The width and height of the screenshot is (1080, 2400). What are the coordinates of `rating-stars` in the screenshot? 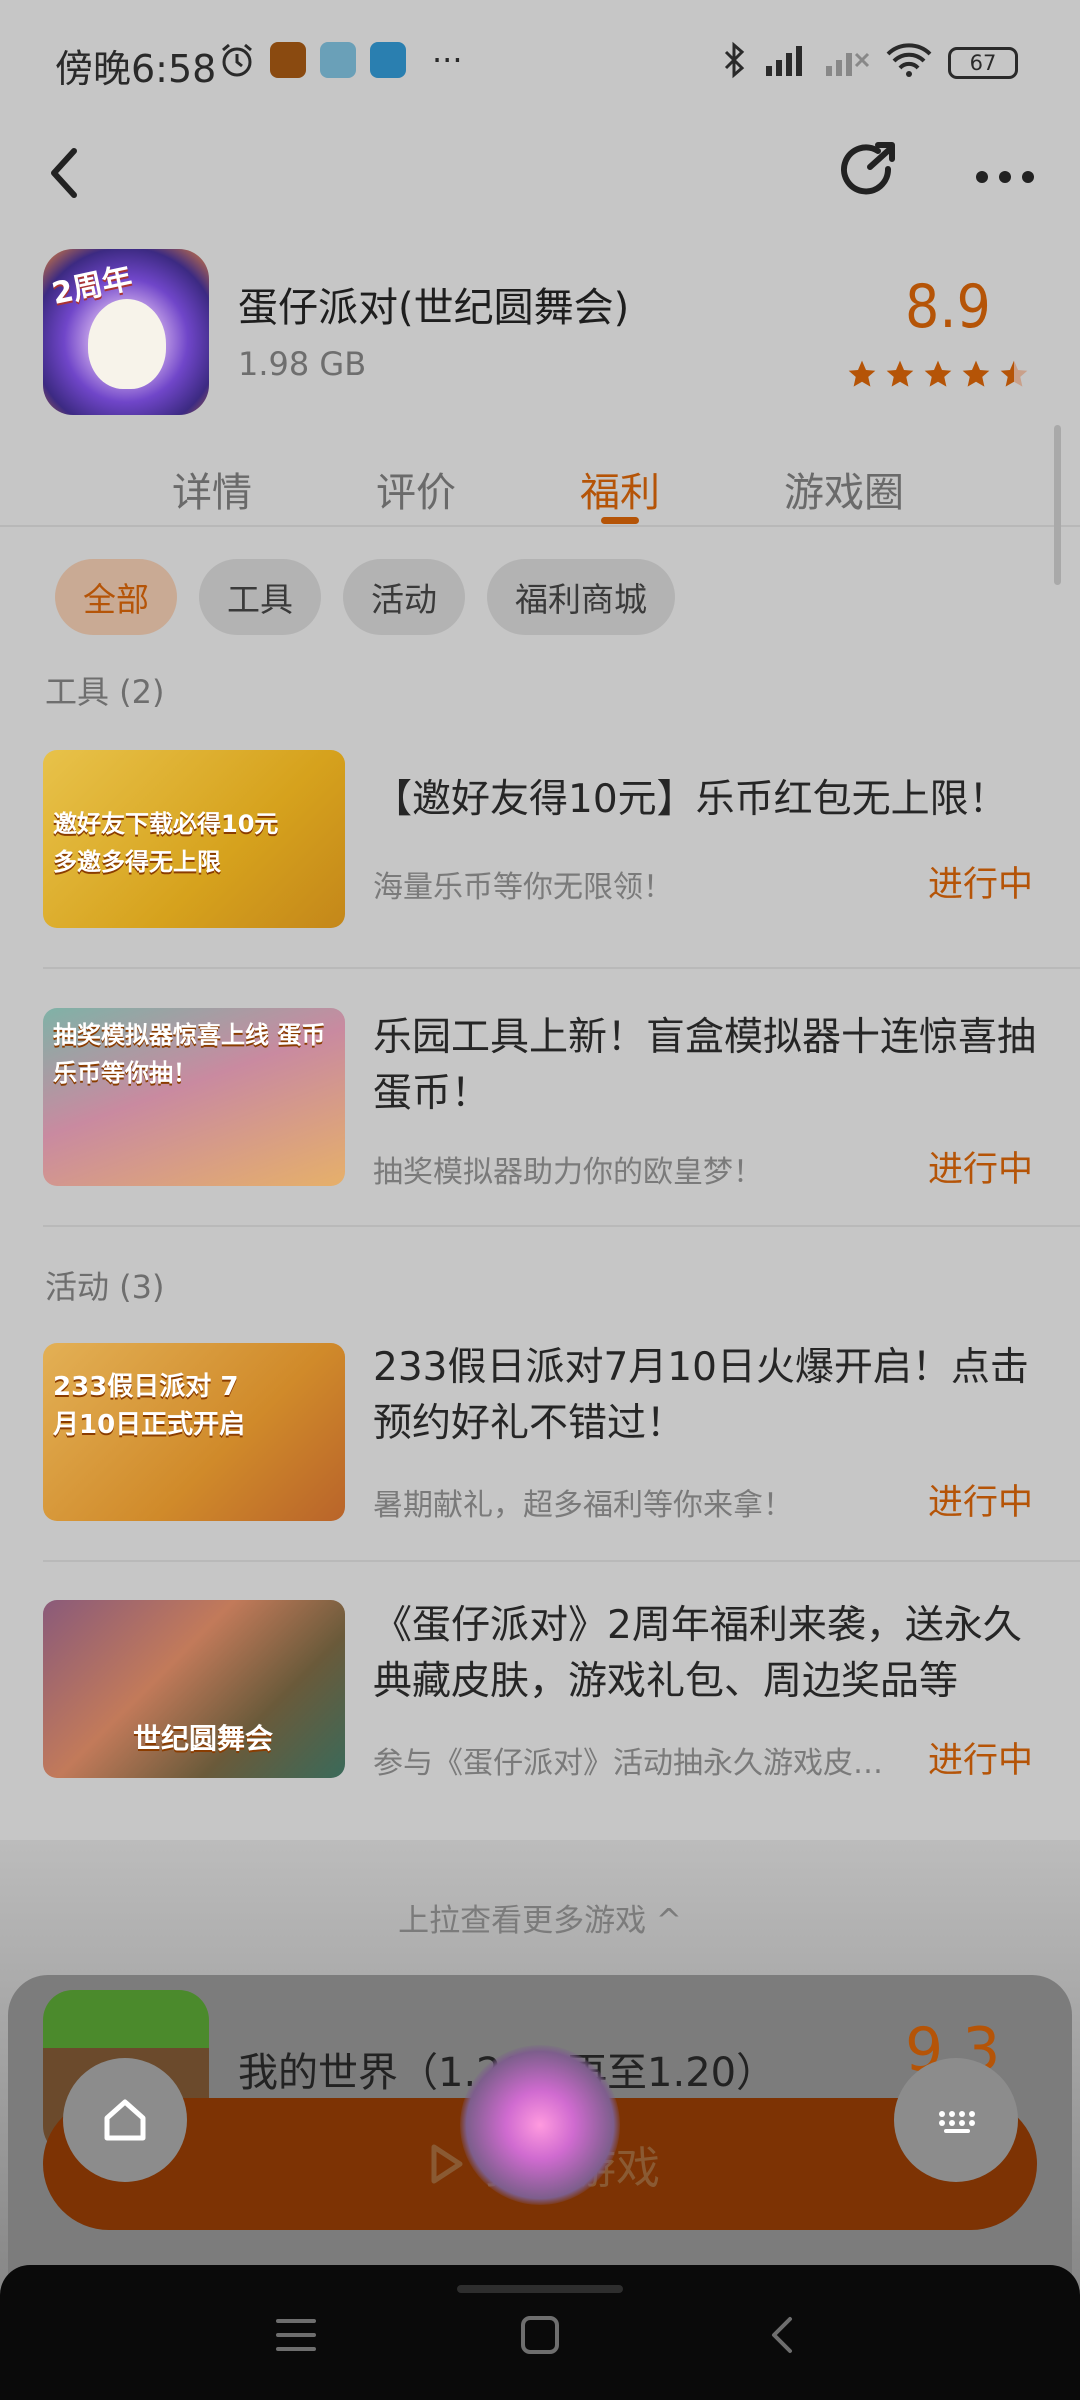 It's located at (938, 374).